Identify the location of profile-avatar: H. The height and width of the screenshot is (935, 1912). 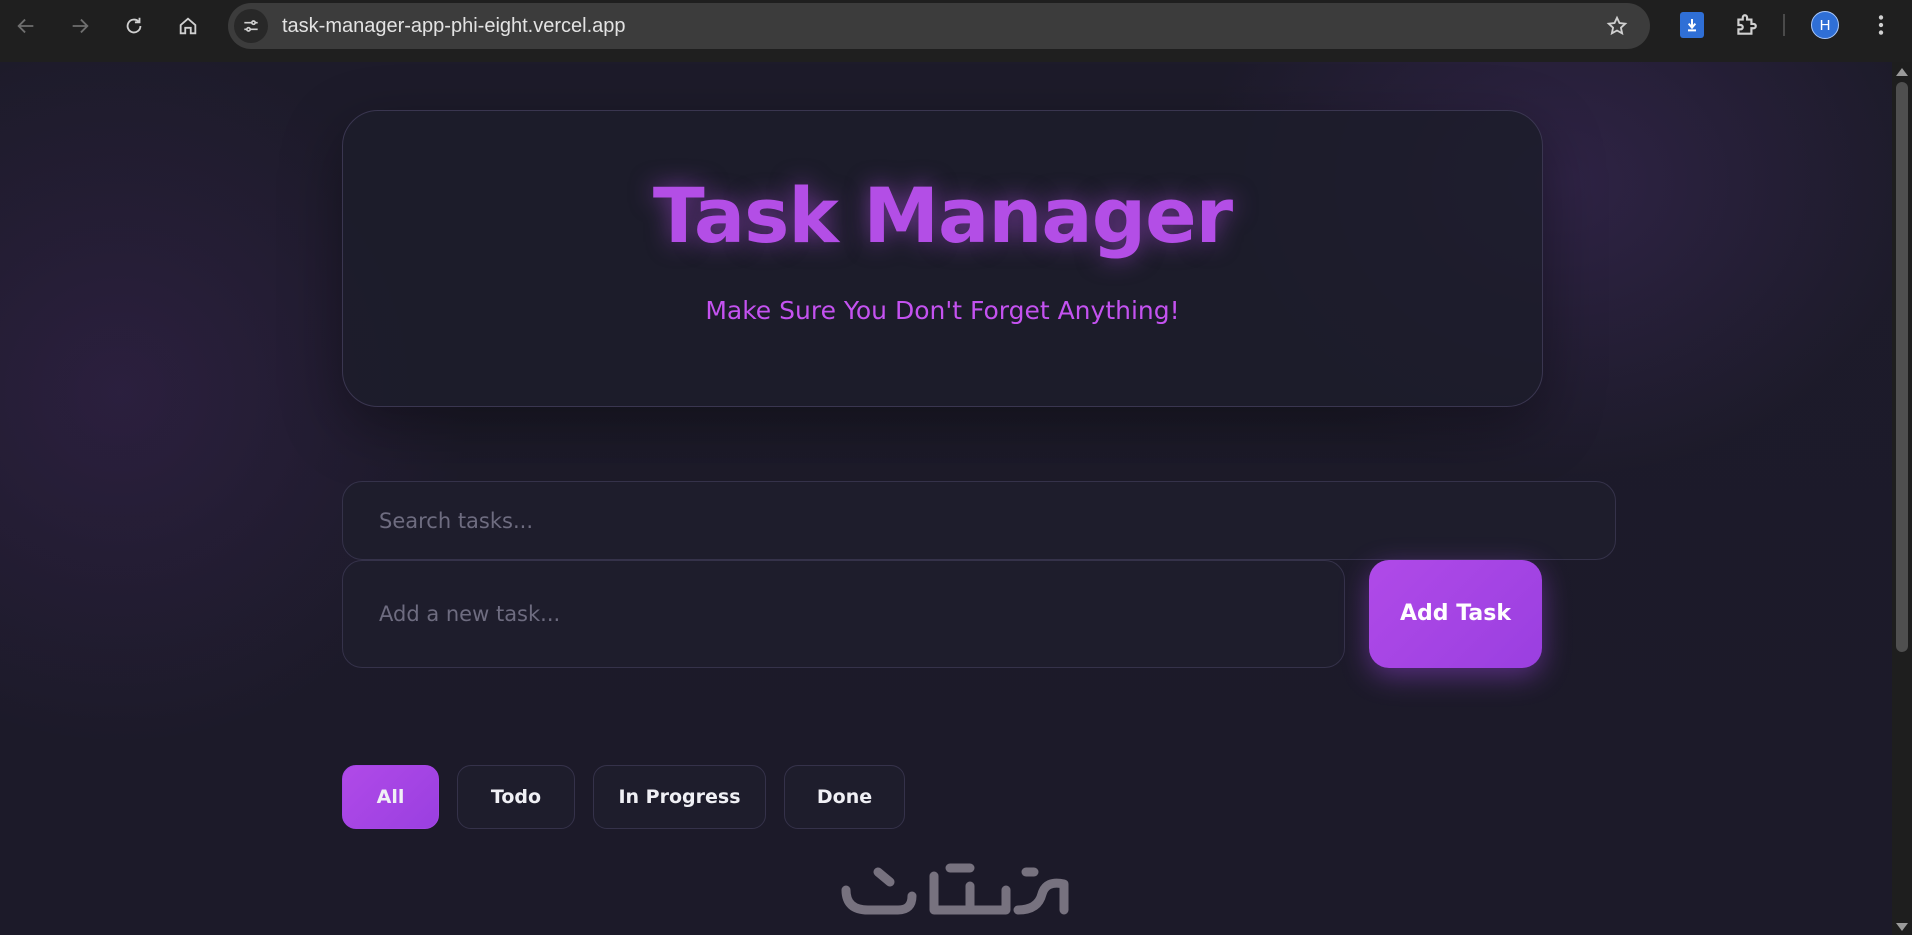
(1825, 25).